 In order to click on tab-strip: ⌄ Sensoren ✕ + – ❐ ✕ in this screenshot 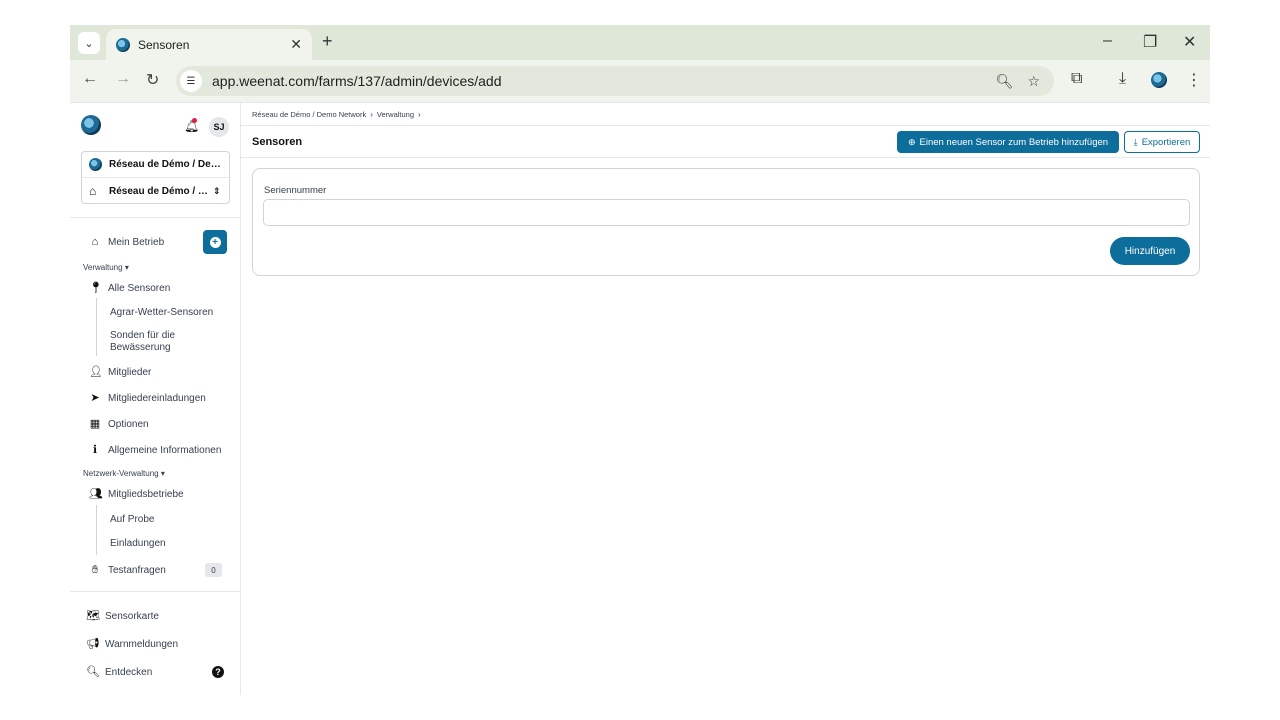, I will do `click(640, 42)`.